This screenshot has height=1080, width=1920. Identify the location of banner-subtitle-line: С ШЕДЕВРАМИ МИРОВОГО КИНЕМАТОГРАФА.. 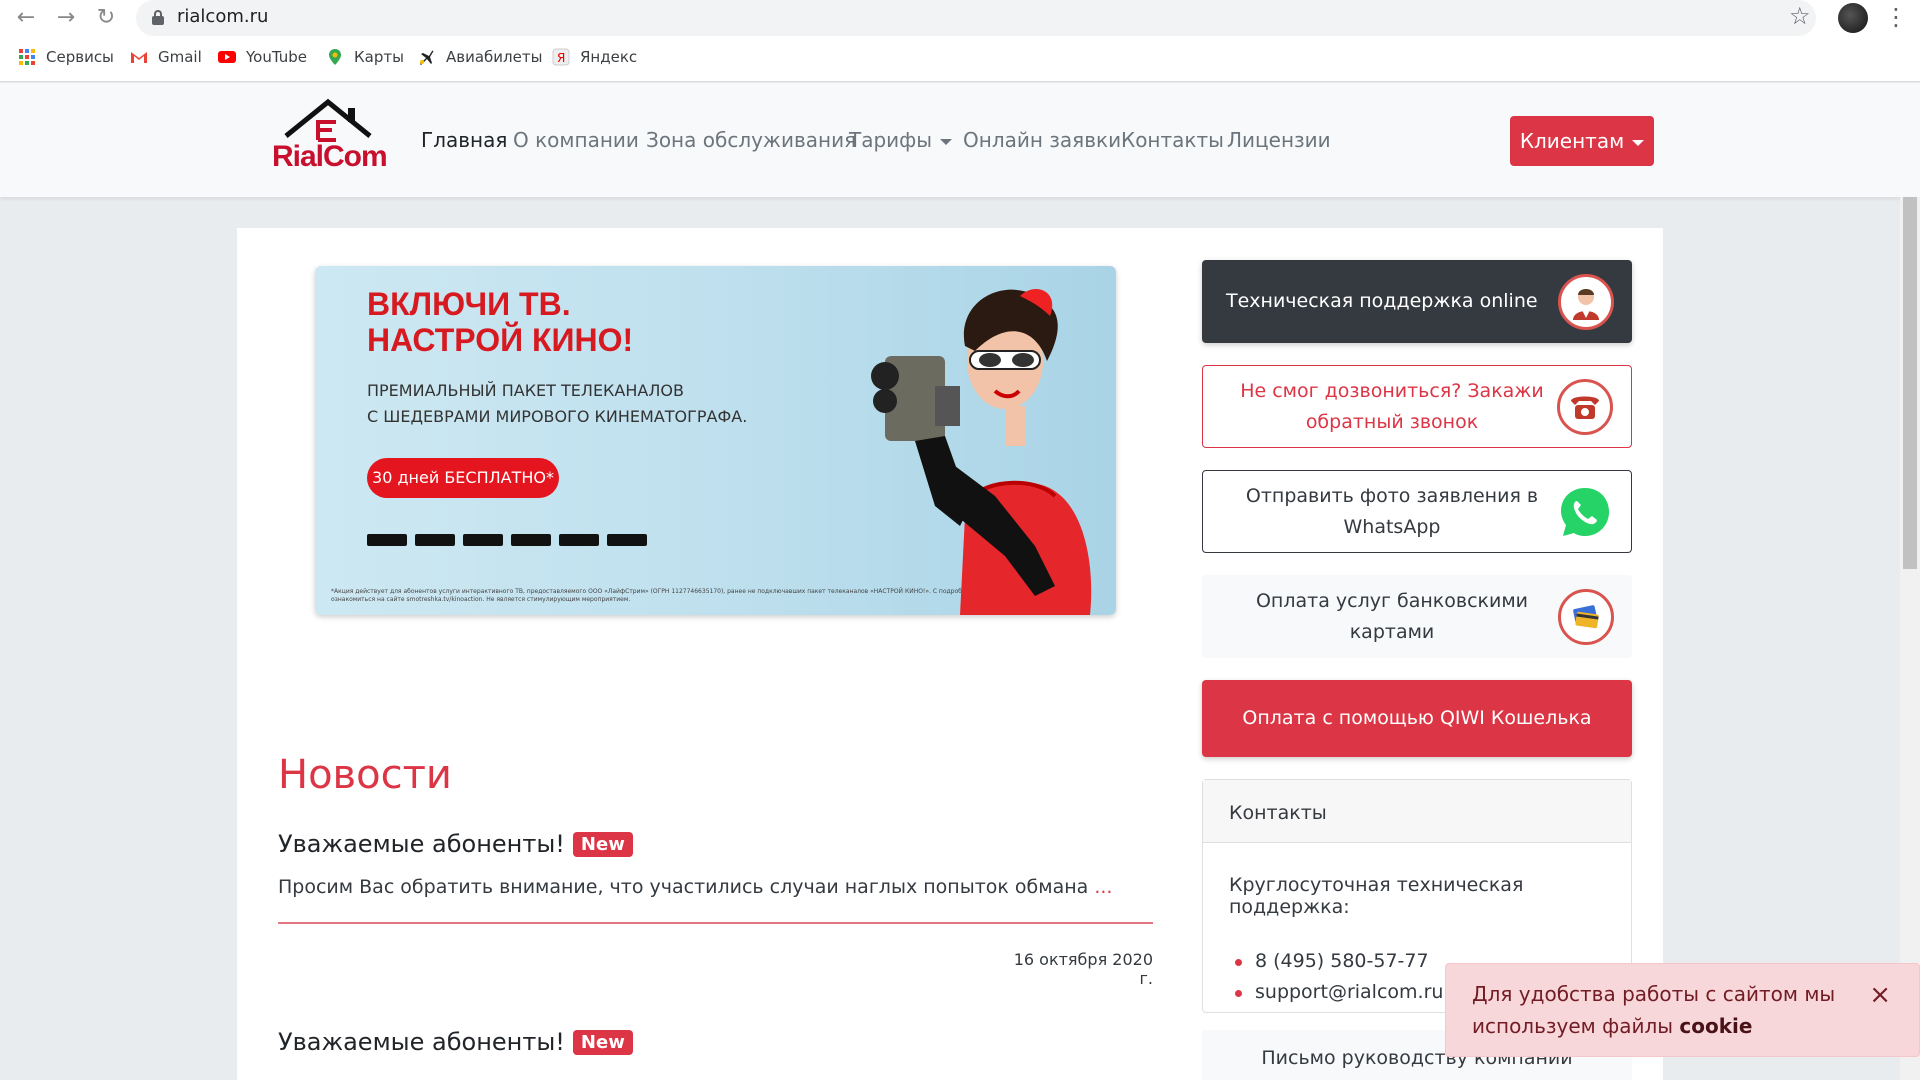
(557, 416).